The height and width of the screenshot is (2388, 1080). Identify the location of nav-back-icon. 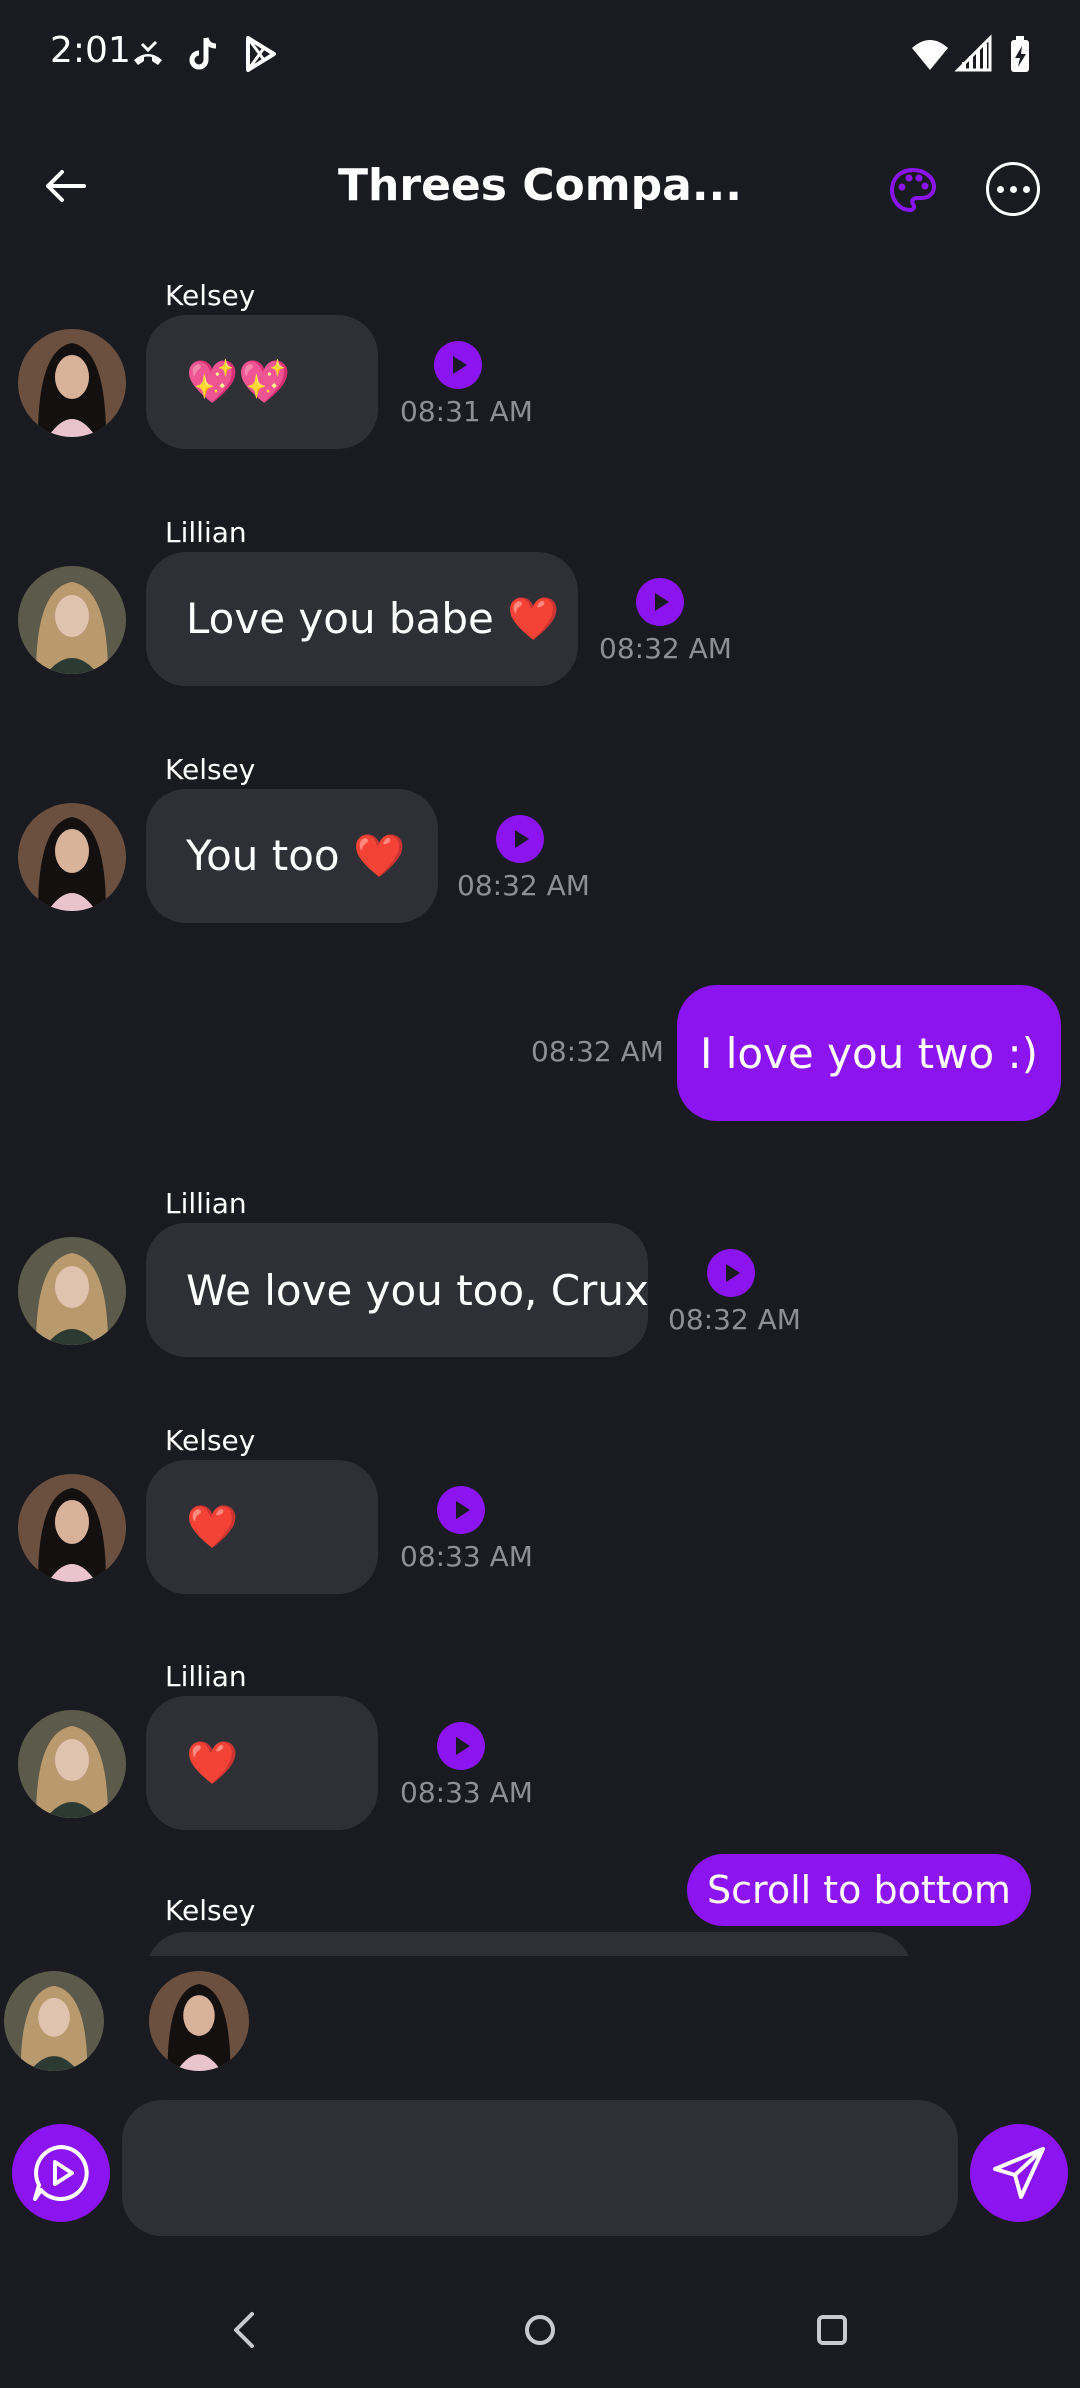
(244, 2330).